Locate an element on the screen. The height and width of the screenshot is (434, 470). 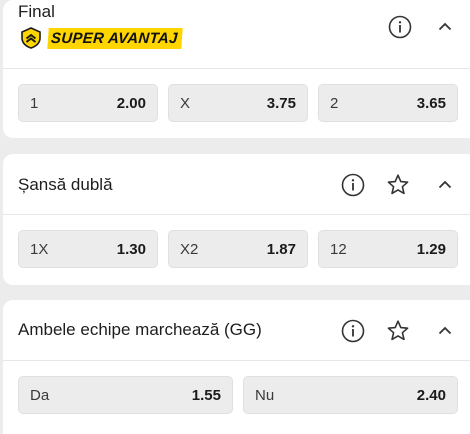
outcome-label: Nu is located at coordinates (265, 395).